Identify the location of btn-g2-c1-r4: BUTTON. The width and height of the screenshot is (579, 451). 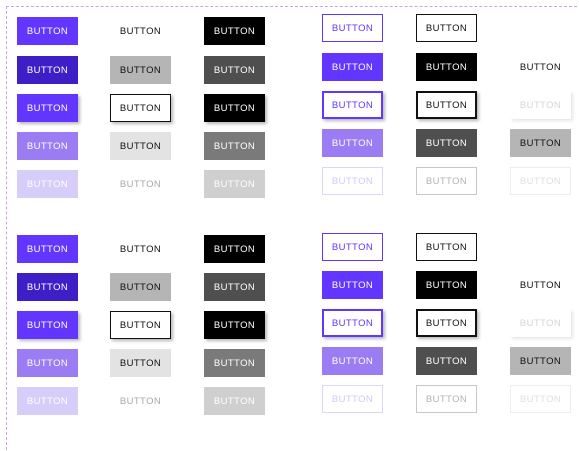
(47, 363).